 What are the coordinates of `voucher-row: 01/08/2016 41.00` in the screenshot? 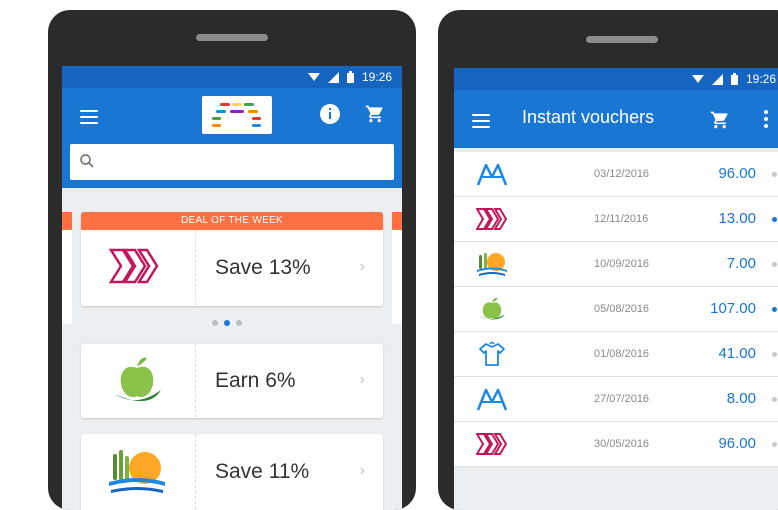 It's located at (616, 354).